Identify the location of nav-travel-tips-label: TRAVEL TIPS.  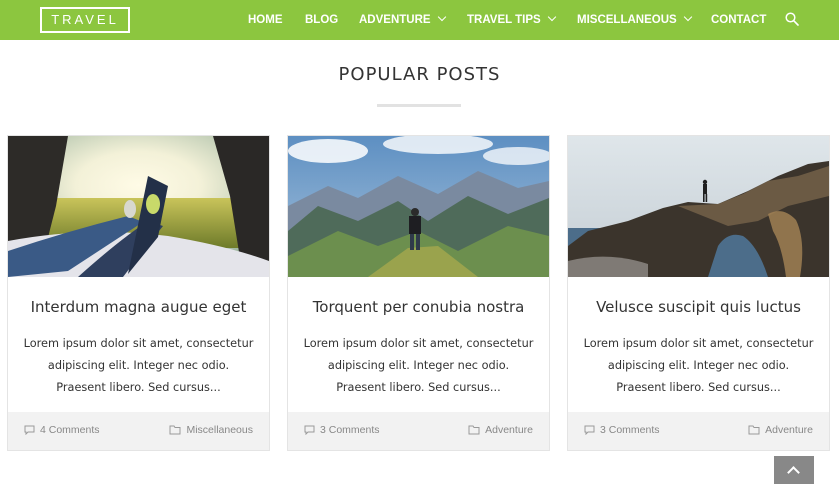
(504, 20).